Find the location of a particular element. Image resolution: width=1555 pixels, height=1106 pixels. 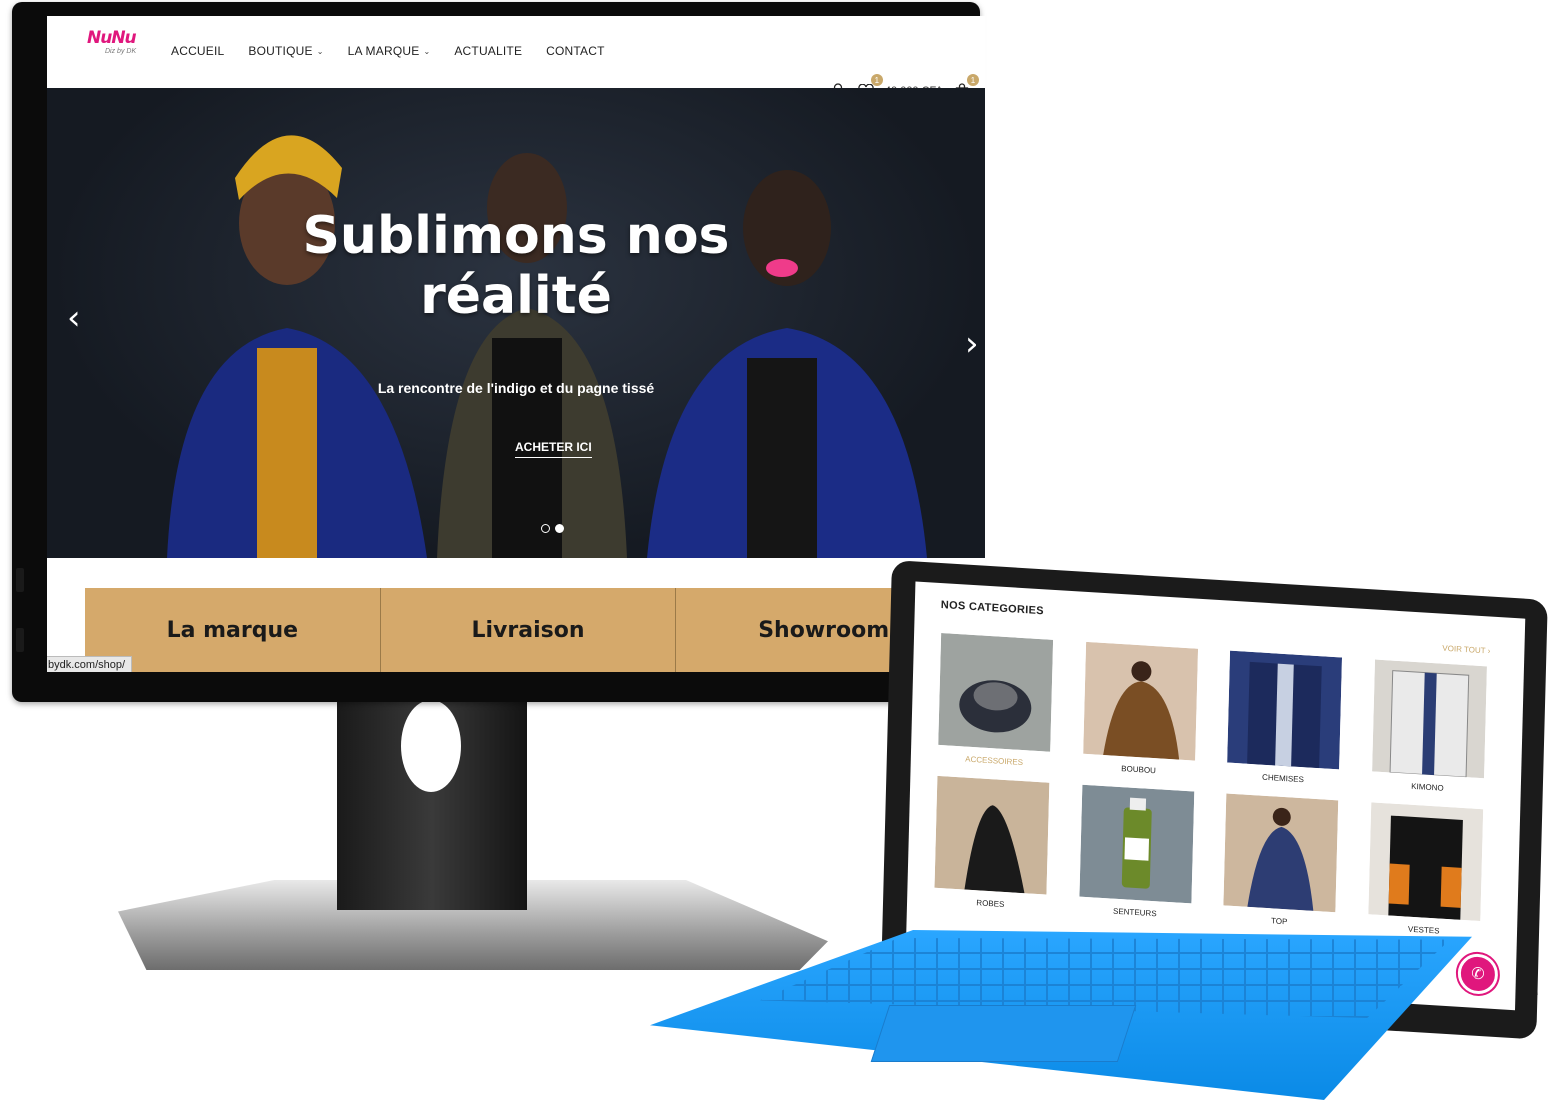

feature-boxes: La marque Livraison Showroom is located at coordinates (528, 630).